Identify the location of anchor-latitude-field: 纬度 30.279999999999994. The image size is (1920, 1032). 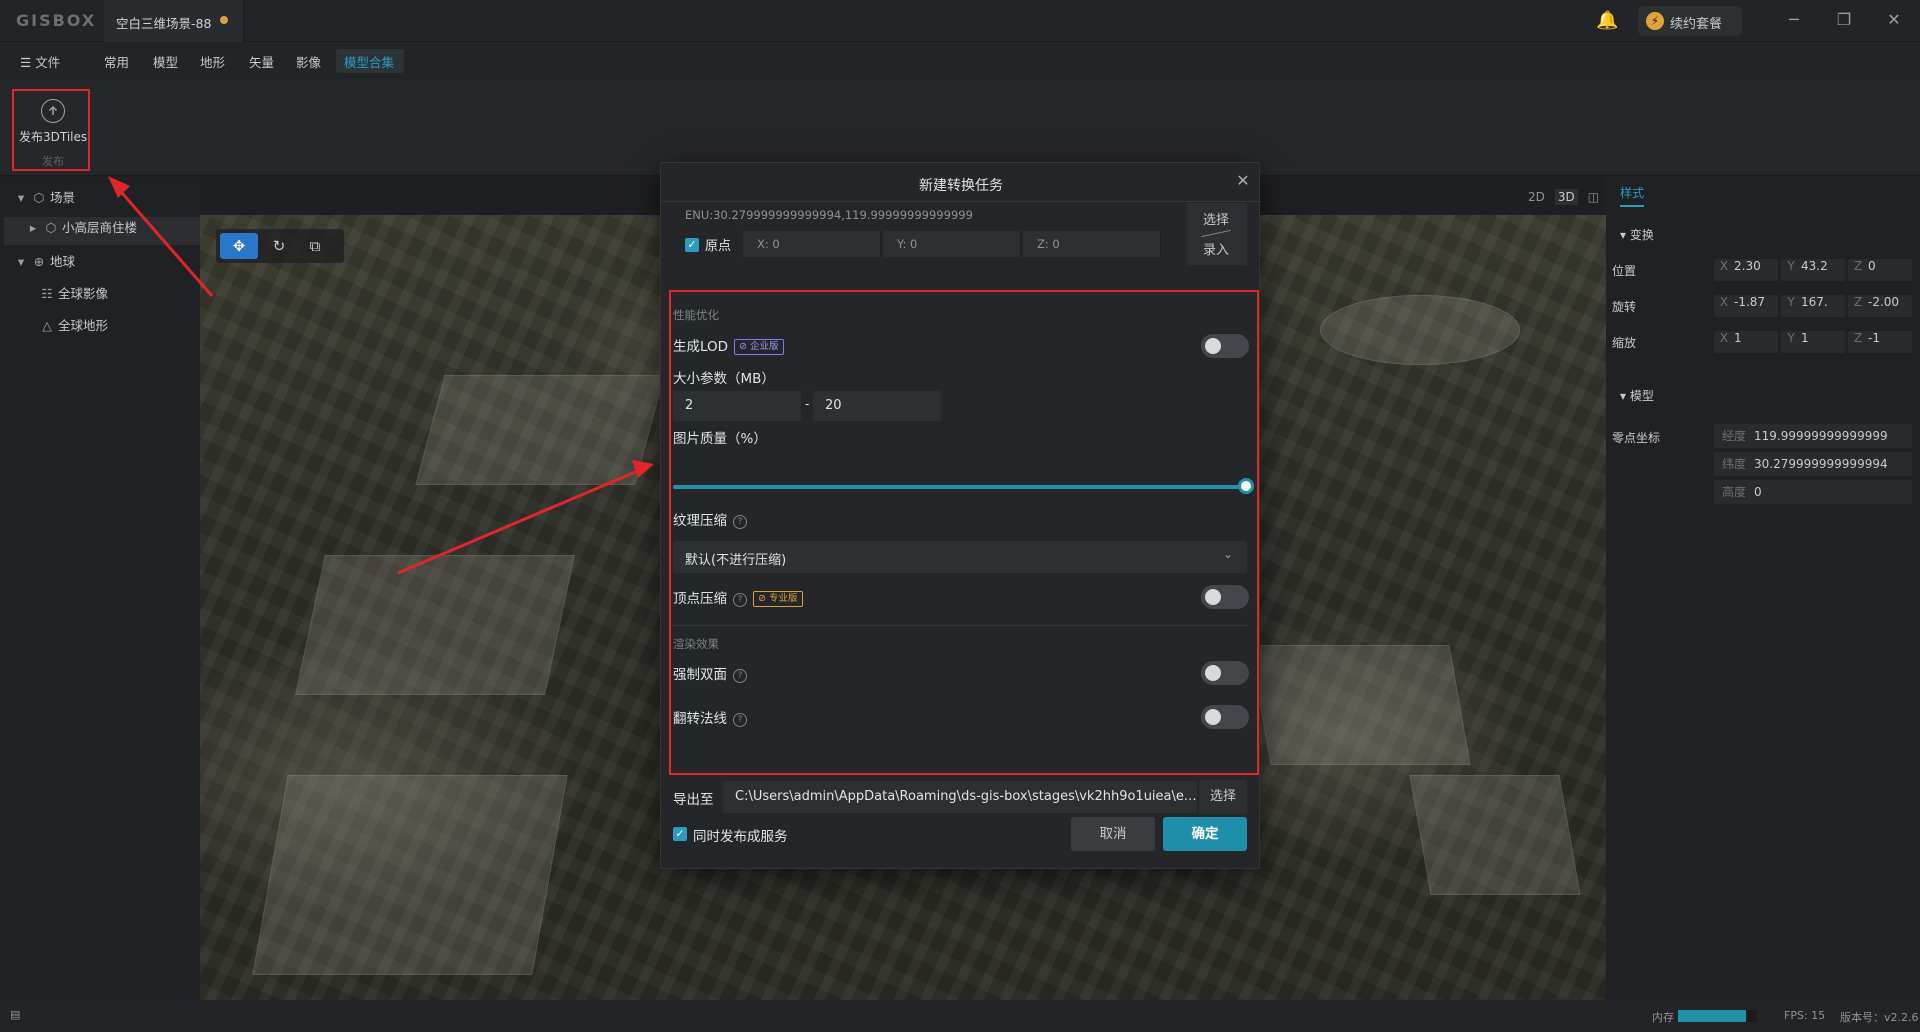
(1813, 464).